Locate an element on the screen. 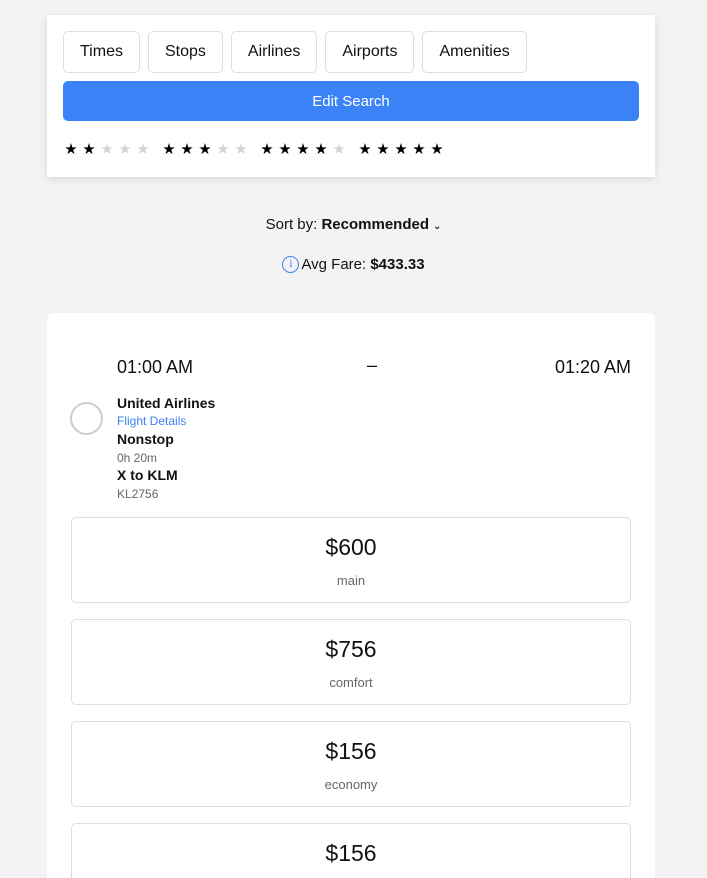 The width and height of the screenshot is (707, 878). filter-button-row: Times Stops Airlines Airports Amenities is located at coordinates (295, 52).